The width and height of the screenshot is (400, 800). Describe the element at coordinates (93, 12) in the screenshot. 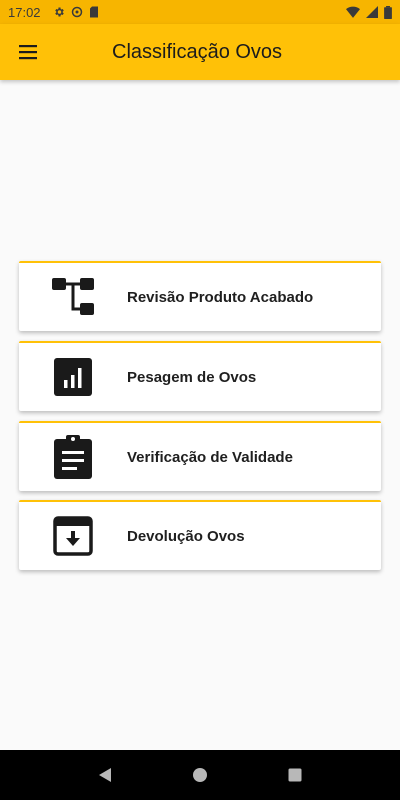

I see `sd-card-icon` at that location.